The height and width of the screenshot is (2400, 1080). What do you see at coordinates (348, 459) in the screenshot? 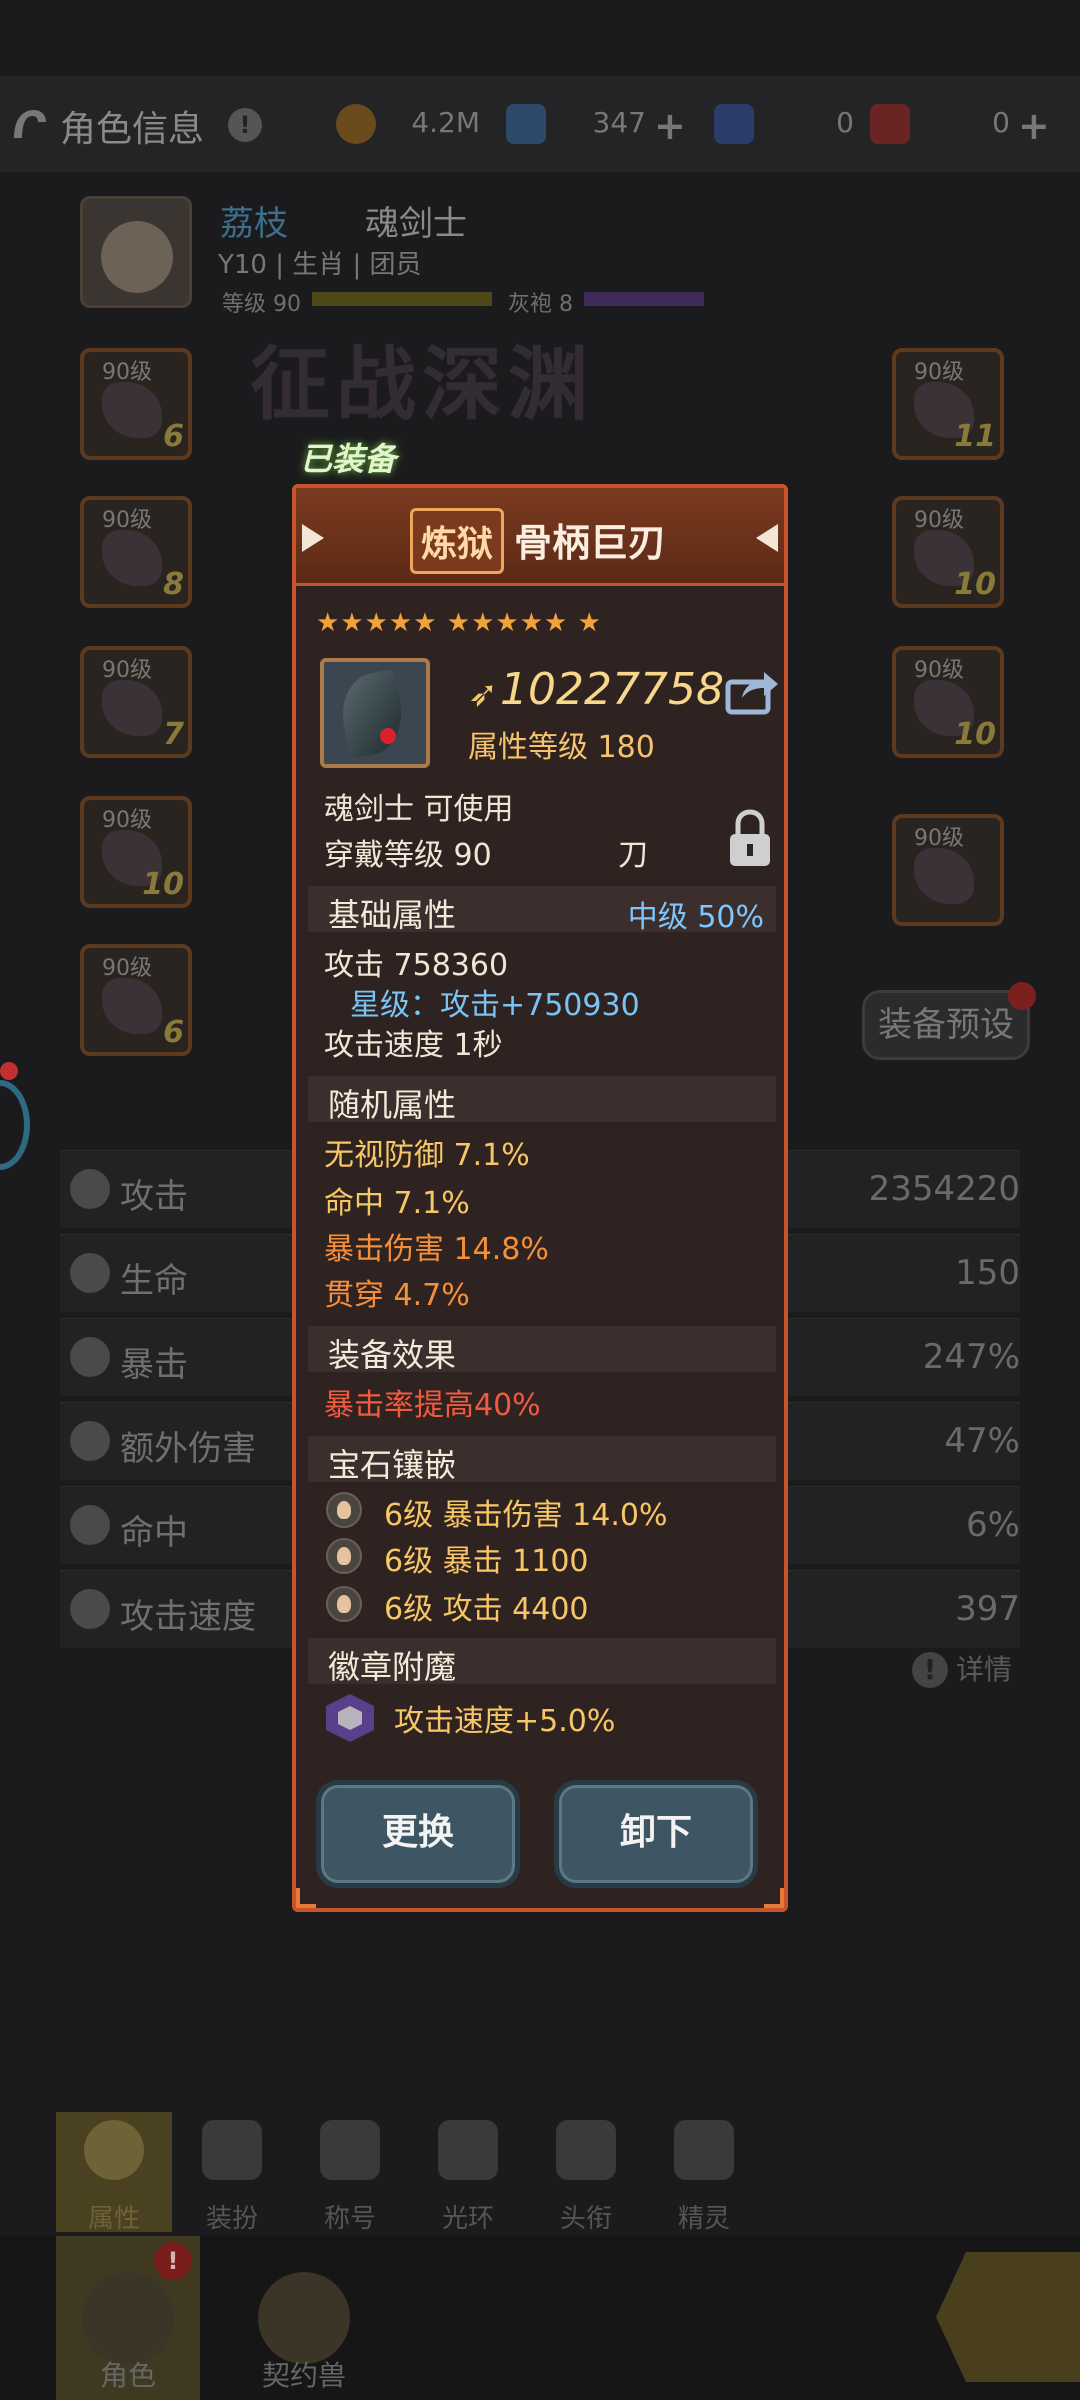
I see `equipped-badge: 已装备` at bounding box center [348, 459].